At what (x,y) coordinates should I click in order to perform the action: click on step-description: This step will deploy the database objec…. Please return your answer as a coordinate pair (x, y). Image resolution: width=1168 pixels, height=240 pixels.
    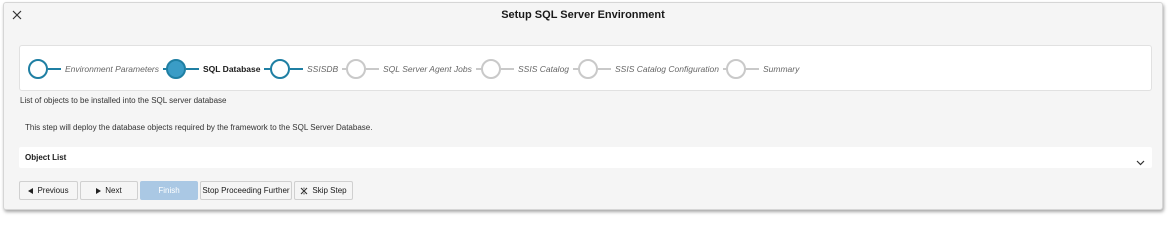
    Looking at the image, I should click on (199, 127).